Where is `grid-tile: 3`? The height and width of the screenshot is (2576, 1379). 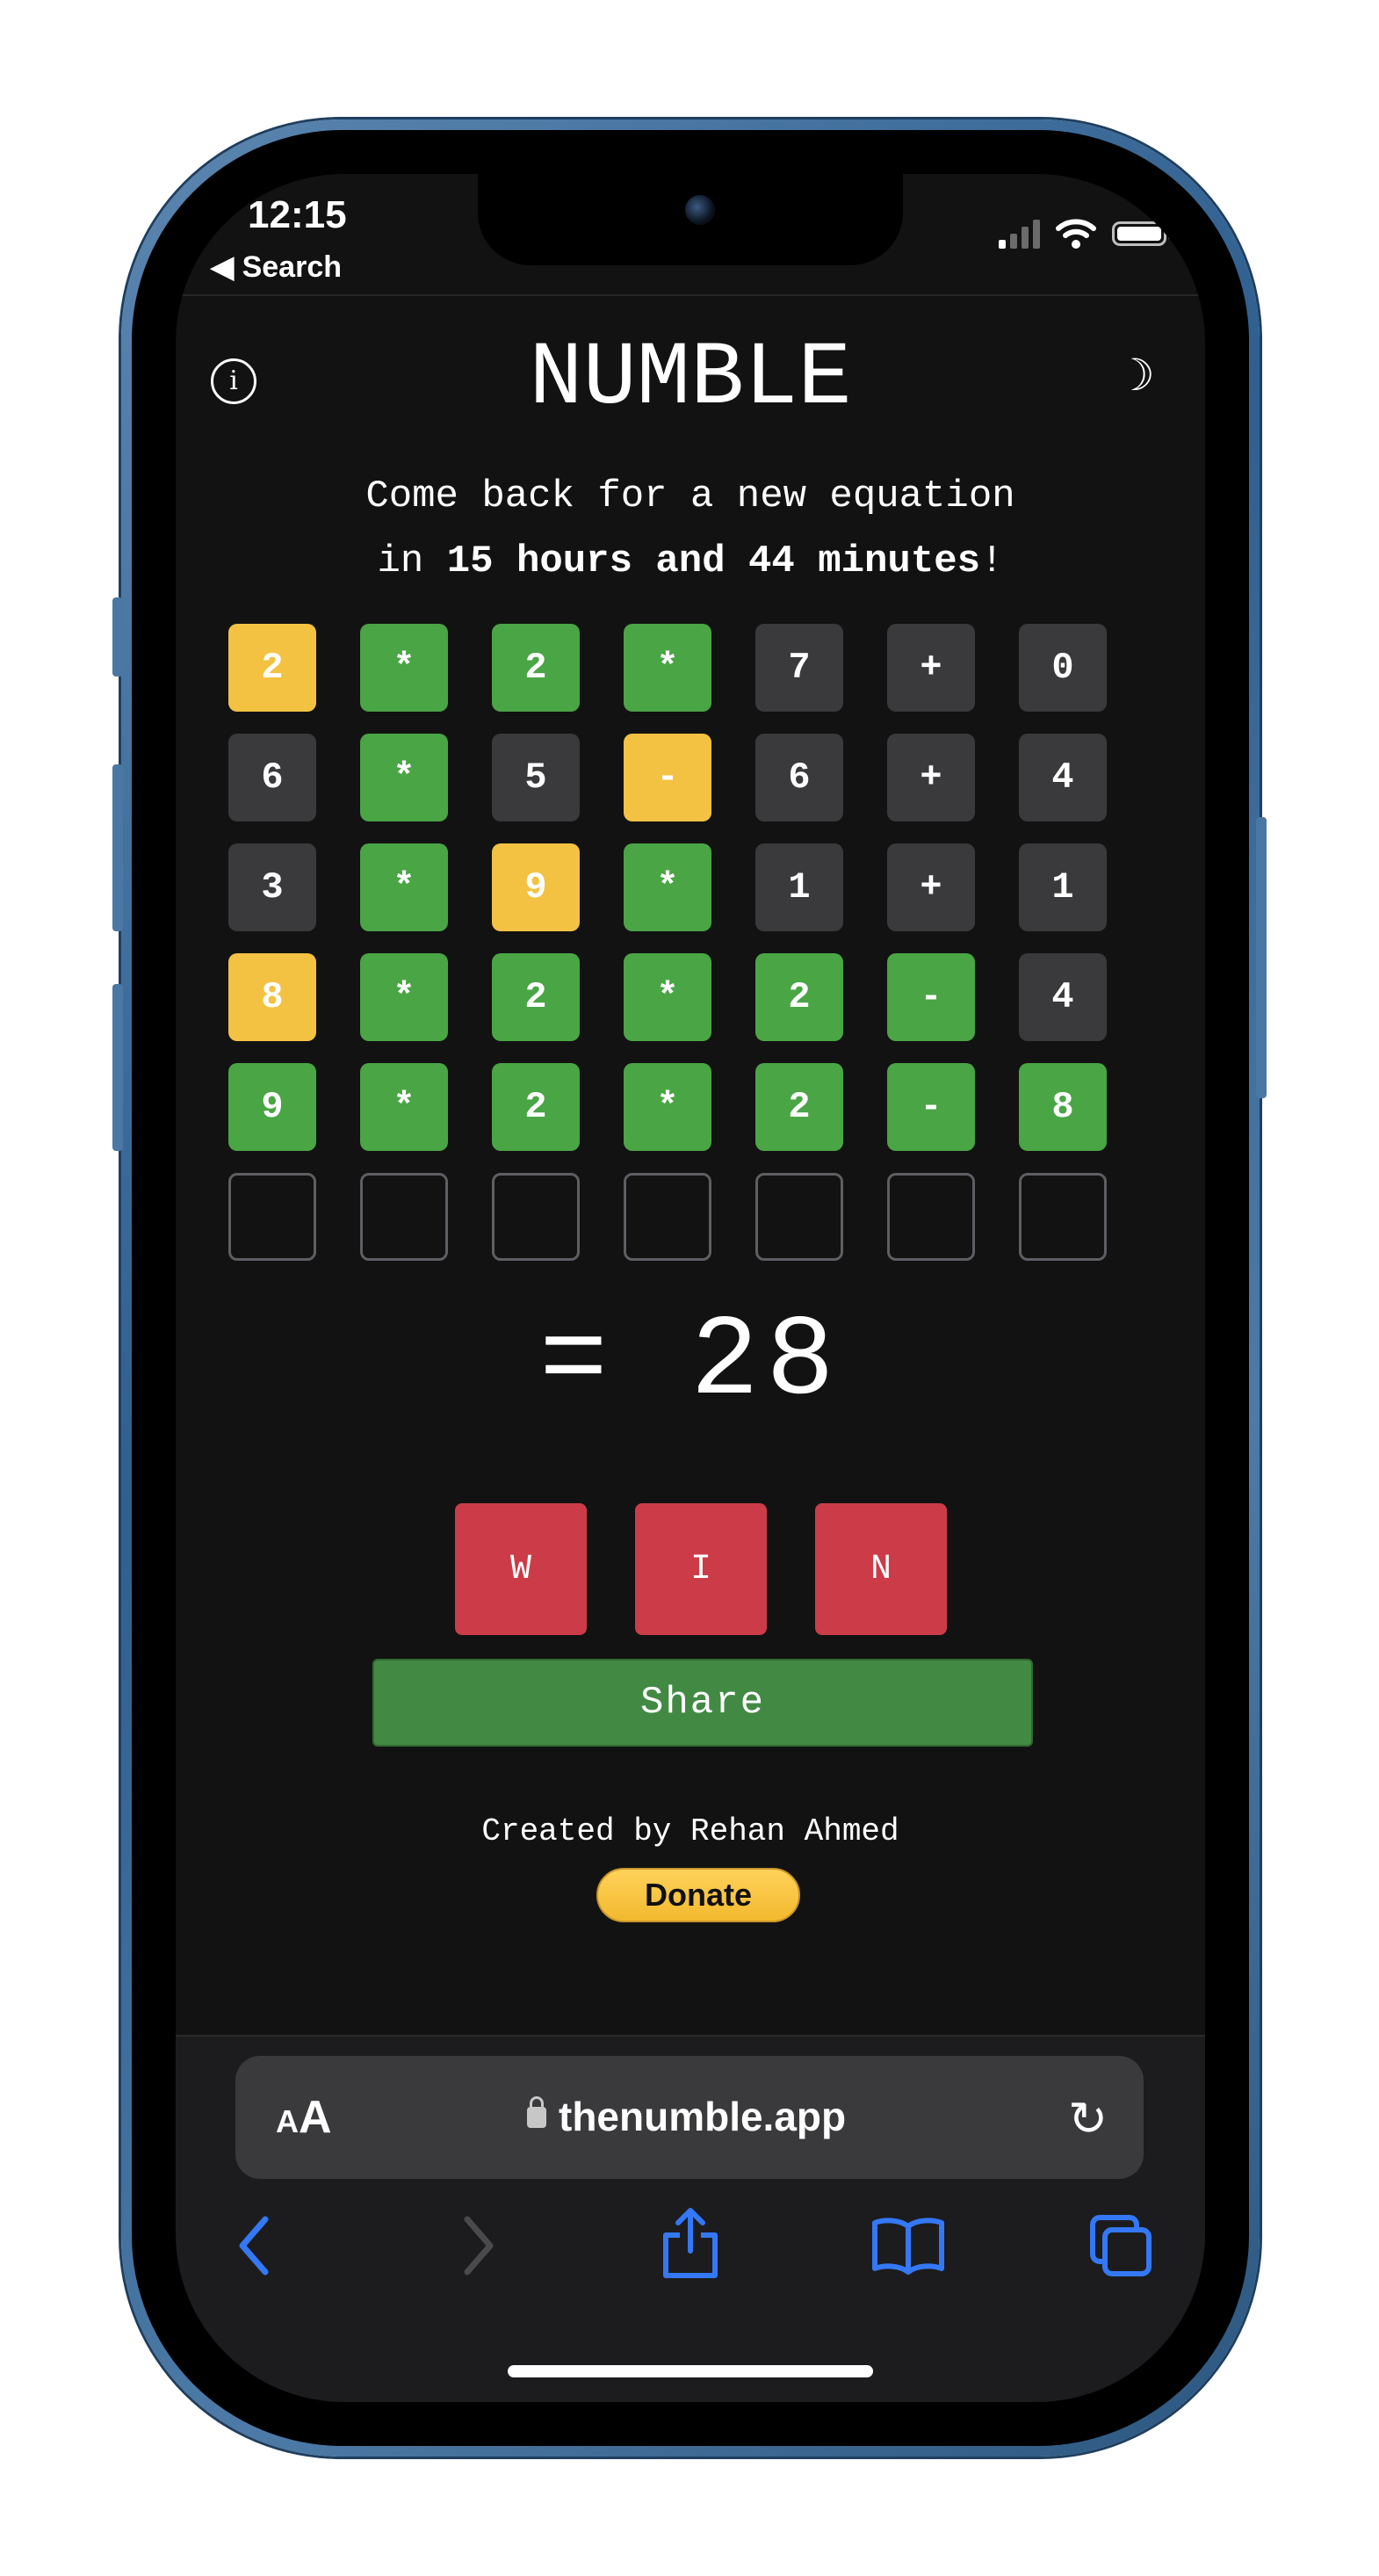
grid-tile: 3 is located at coordinates (272, 887).